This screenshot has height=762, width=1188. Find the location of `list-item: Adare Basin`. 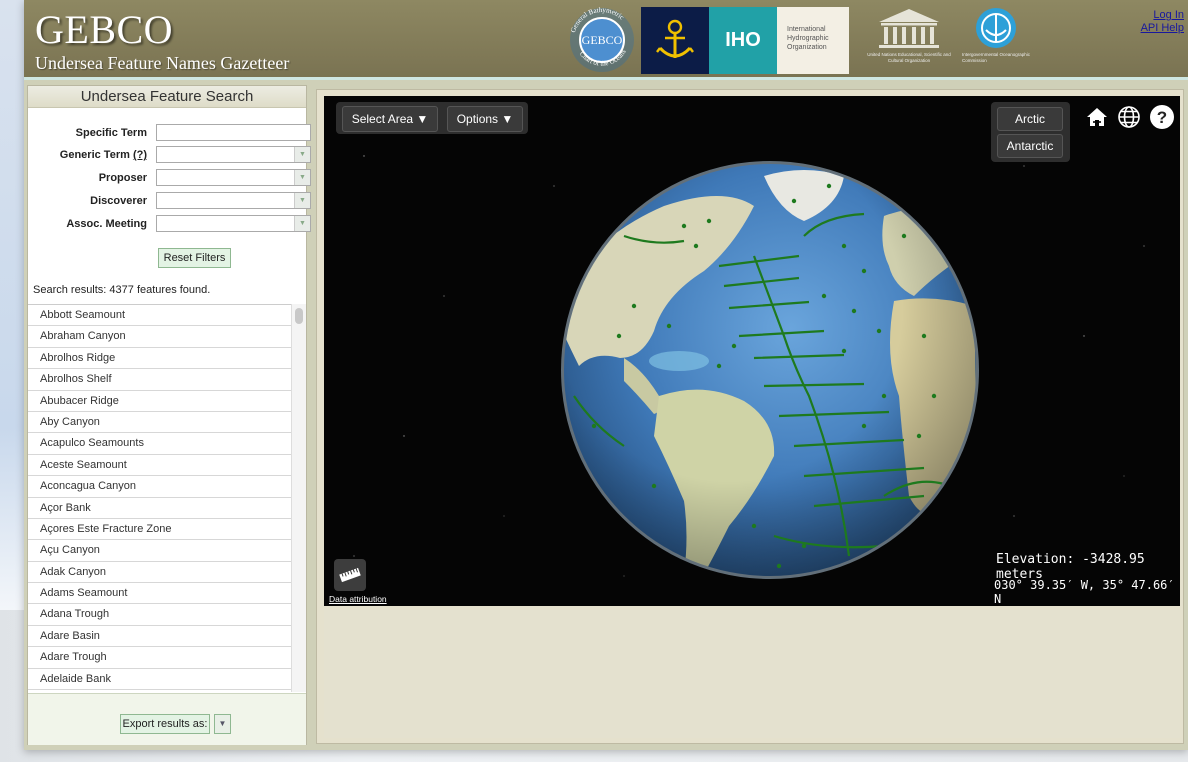

list-item: Adare Basin is located at coordinates (159, 636).